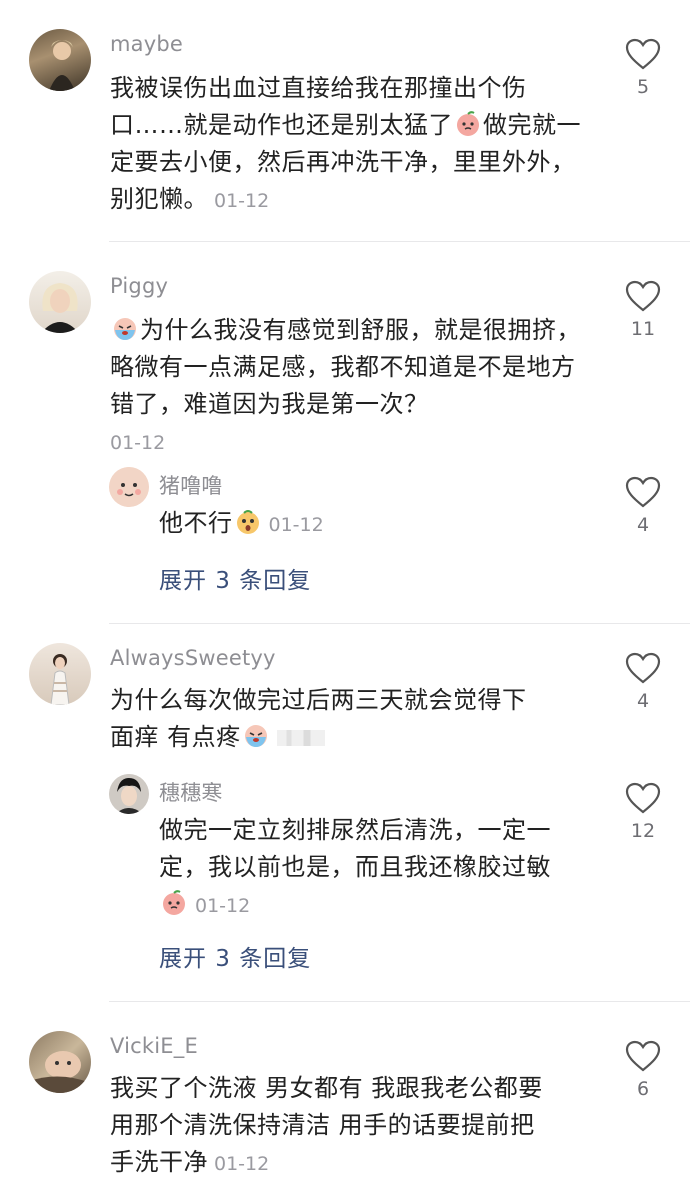  What do you see at coordinates (300, 738) in the screenshot?
I see `blurred-content` at bounding box center [300, 738].